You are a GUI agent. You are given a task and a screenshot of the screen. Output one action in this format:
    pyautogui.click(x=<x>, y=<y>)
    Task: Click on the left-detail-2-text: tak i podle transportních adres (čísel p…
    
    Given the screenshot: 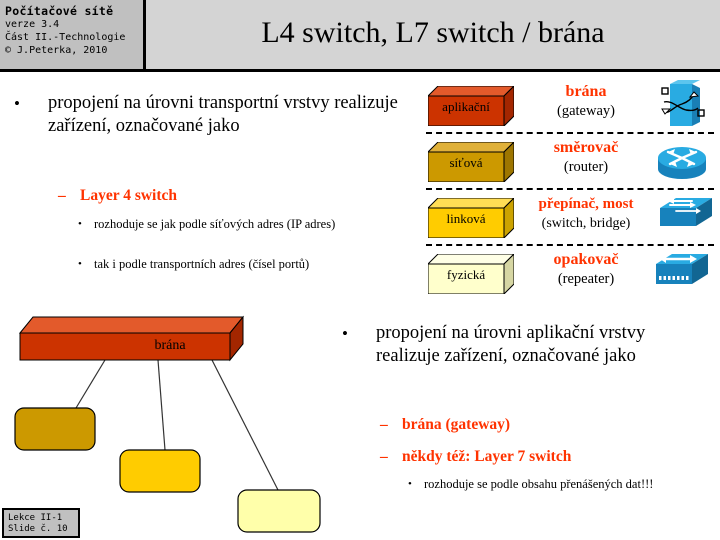 What is the action you would take?
    pyautogui.click(x=202, y=264)
    